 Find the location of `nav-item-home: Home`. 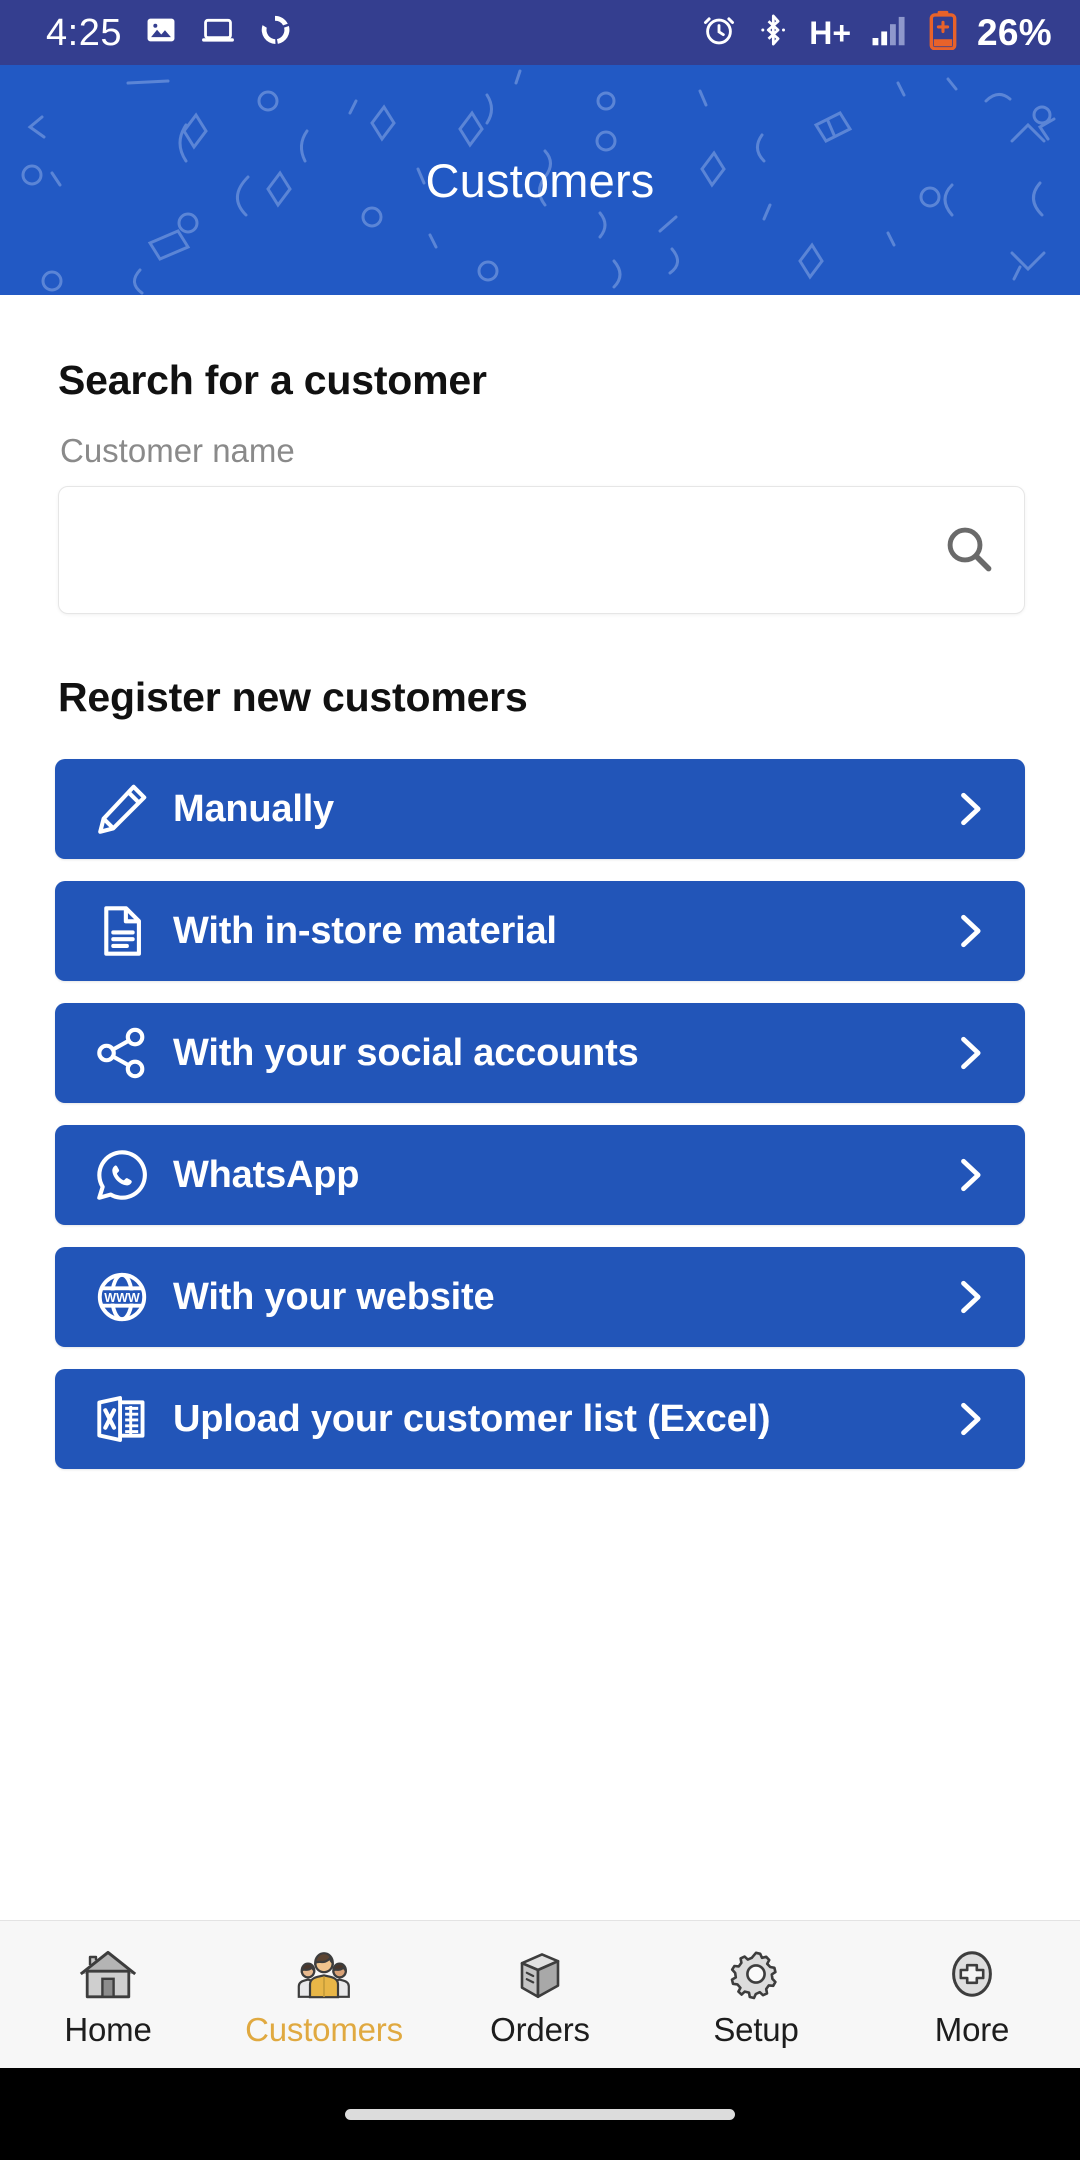

nav-item-home: Home is located at coordinates (108, 1994).